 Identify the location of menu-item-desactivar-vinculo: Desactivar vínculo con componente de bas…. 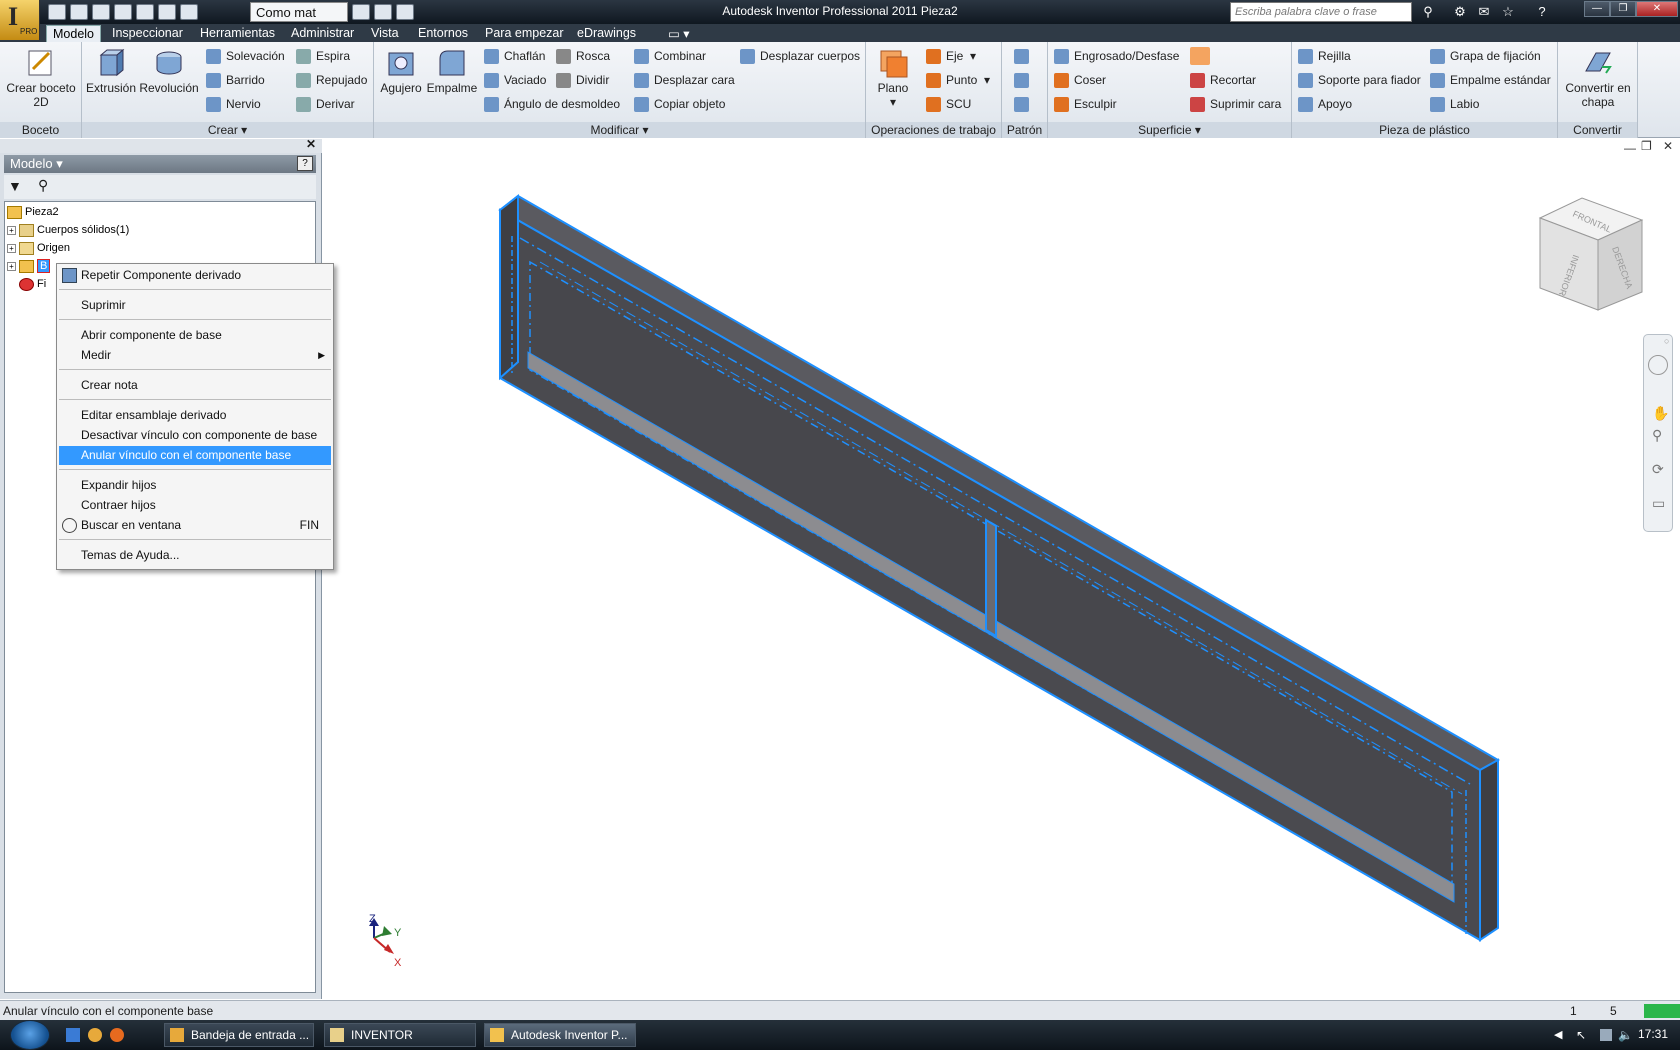
(195, 435).